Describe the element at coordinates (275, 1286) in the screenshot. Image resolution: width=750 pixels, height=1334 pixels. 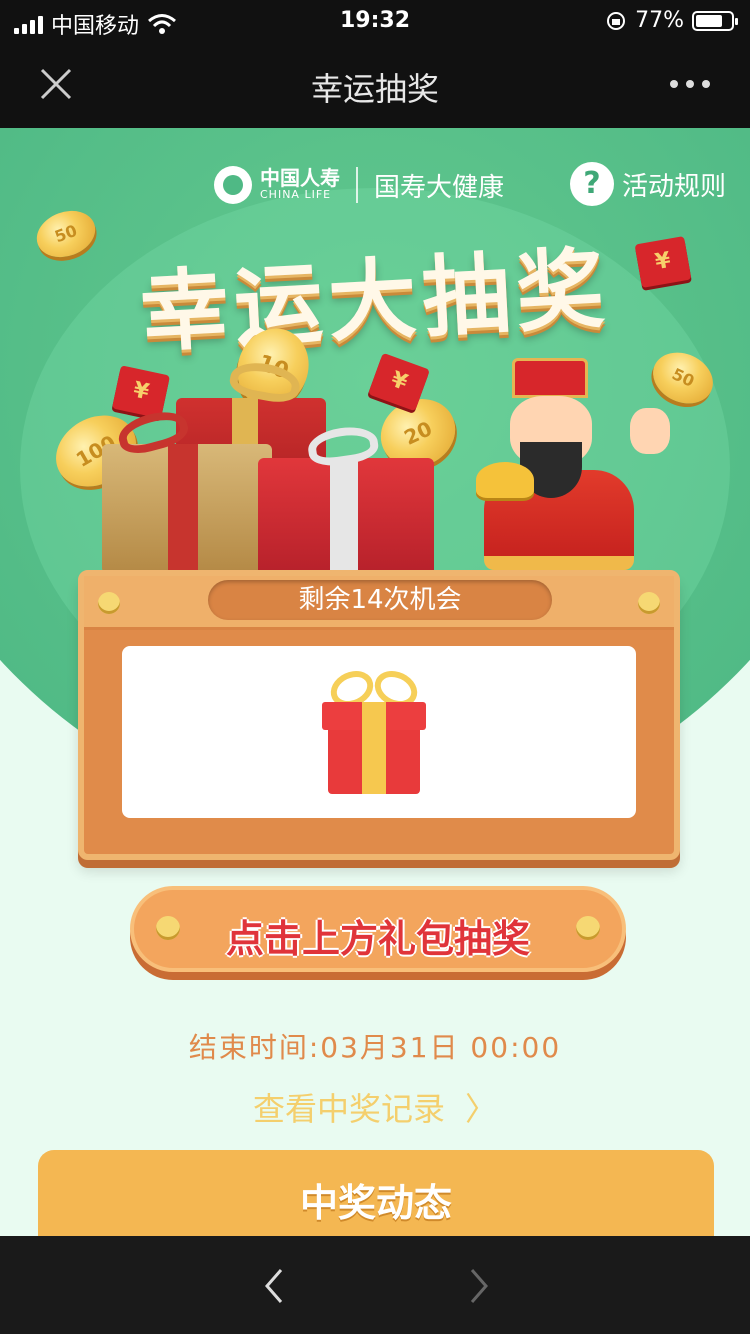
I see `back-icon` at that location.